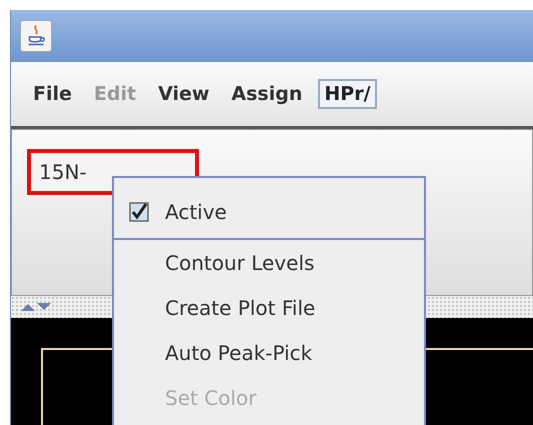  Describe the element at coordinates (347, 94) in the screenshot. I see `dropdown-field: HPr/` at that location.